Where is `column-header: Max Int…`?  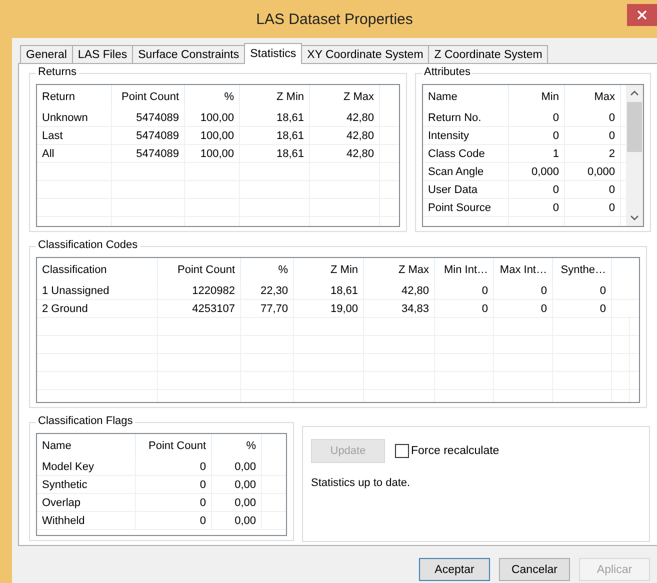
column-header: Max Int… is located at coordinates (523, 270).